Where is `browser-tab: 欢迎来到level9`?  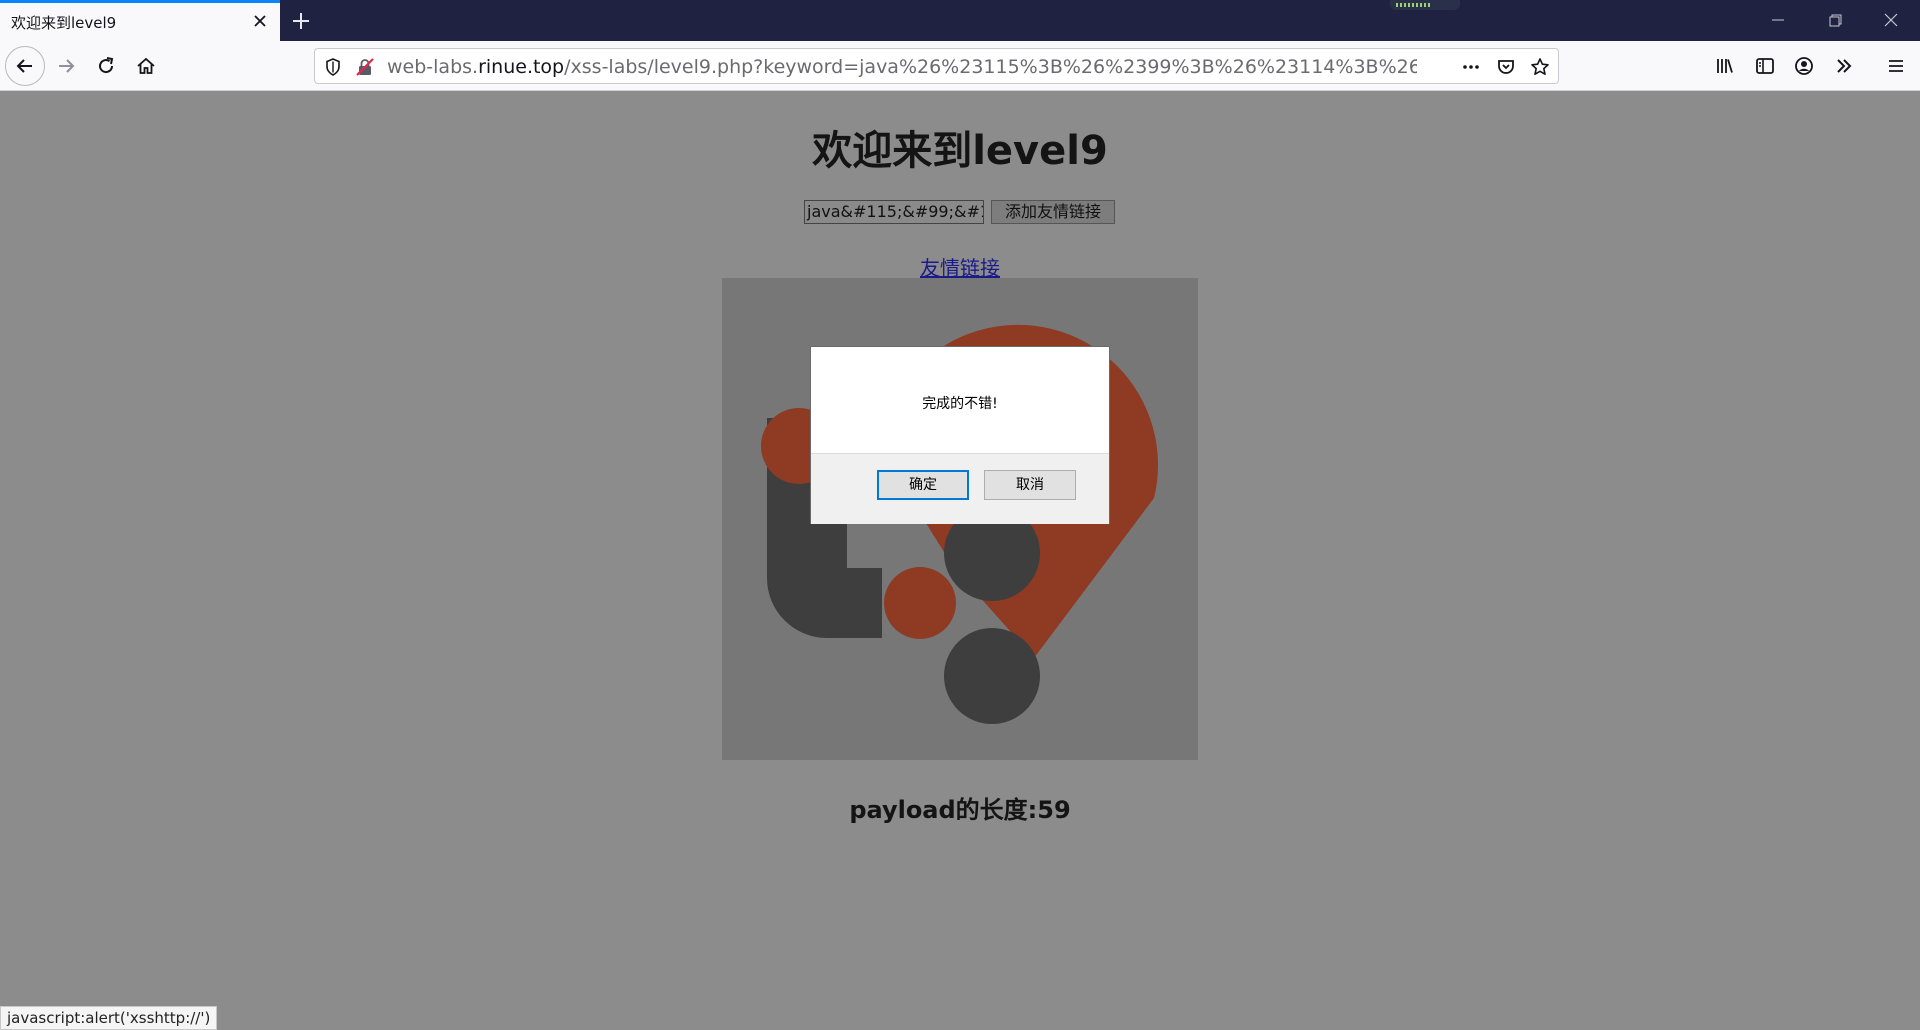 browser-tab: 欢迎来到level9 is located at coordinates (140, 20).